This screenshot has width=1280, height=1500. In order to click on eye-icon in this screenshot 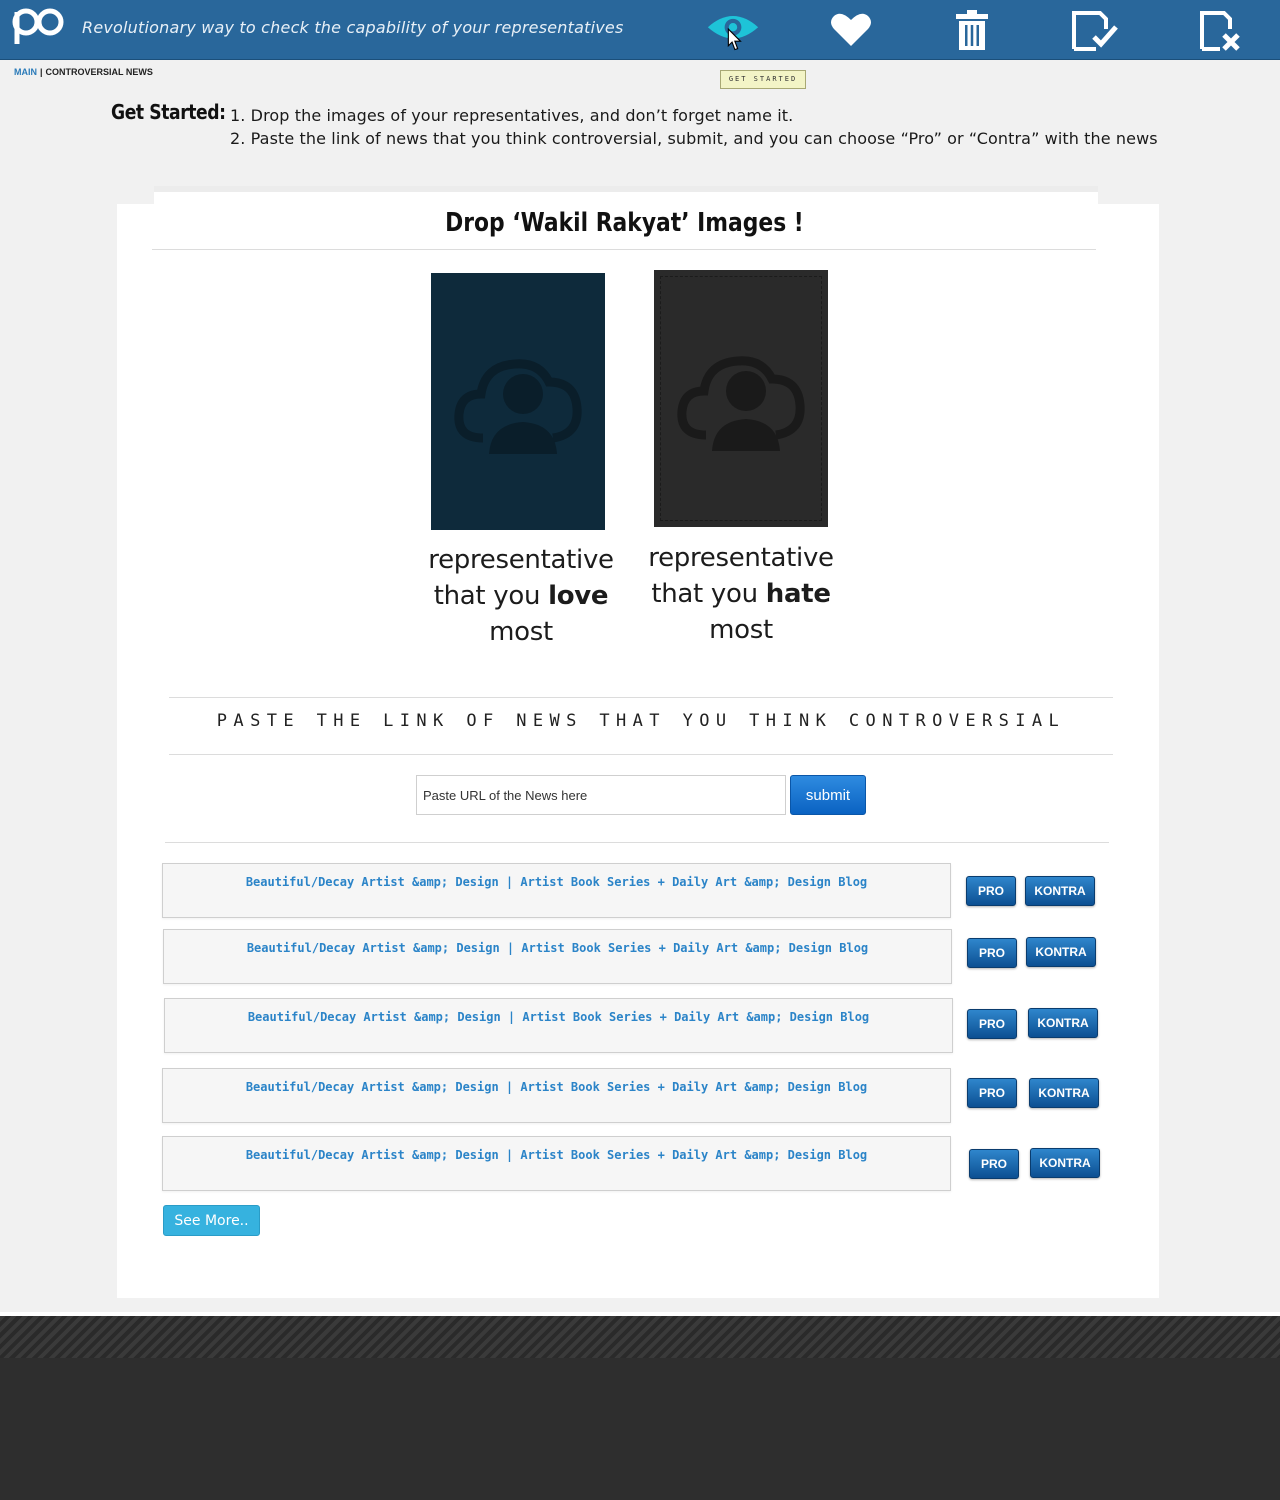, I will do `click(733, 33)`.